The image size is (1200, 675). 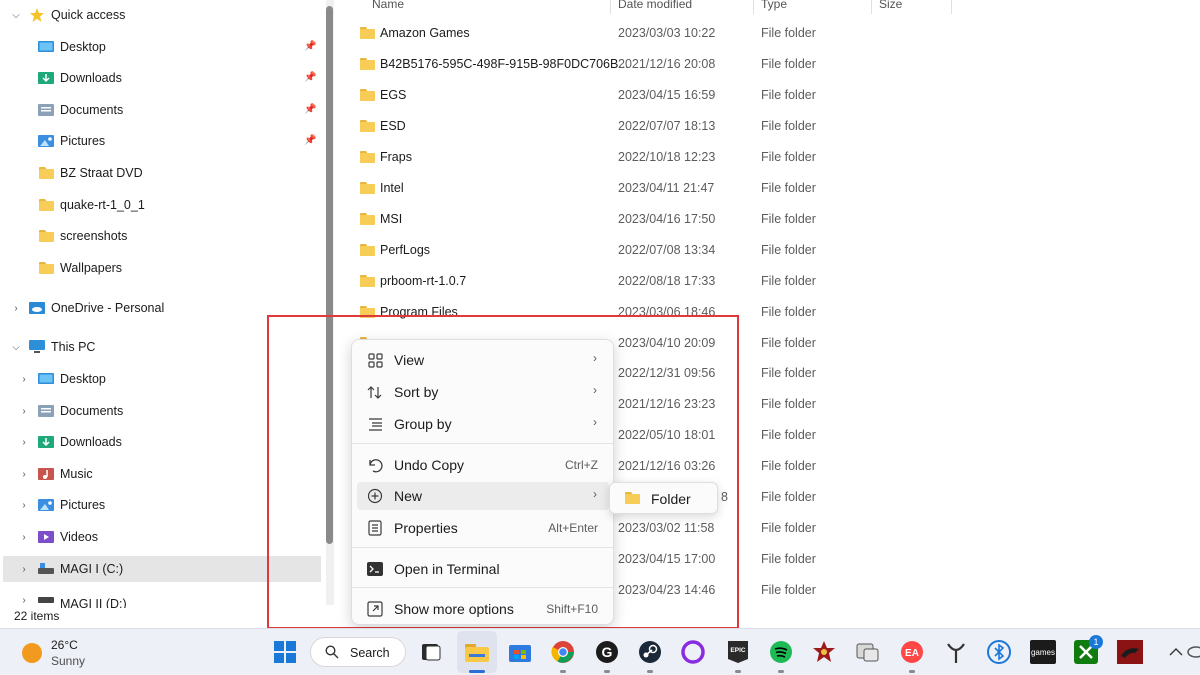 I want to click on file-row: EGS 2023/04/15 16:59 File folder, so click(x=779, y=96).